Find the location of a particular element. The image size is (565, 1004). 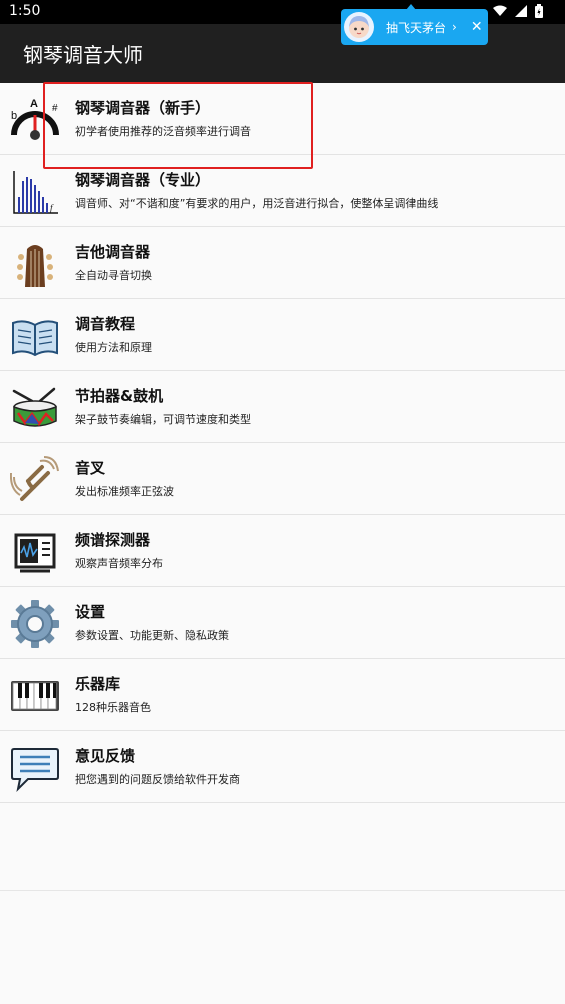

ad-chevron-icon: › is located at coordinates (454, 27).